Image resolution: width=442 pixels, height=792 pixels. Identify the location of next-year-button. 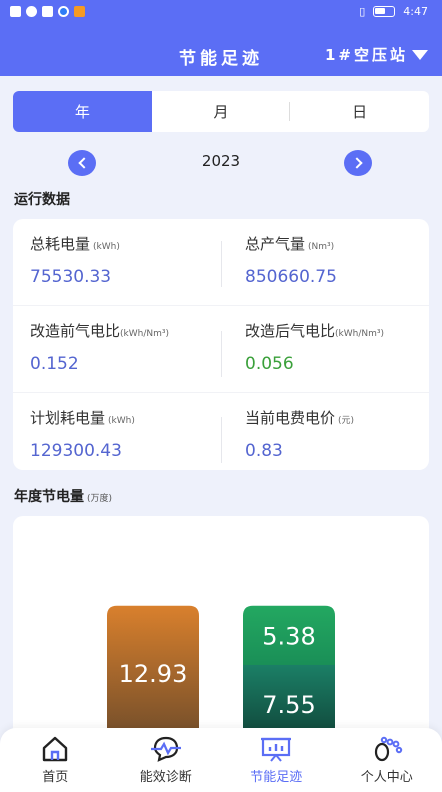
(358, 163).